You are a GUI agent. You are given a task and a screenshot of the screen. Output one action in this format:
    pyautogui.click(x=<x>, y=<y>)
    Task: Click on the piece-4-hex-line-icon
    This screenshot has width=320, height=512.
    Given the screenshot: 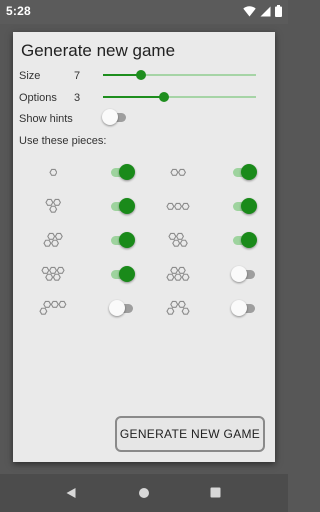 What is the action you would take?
    pyautogui.click(x=53, y=308)
    